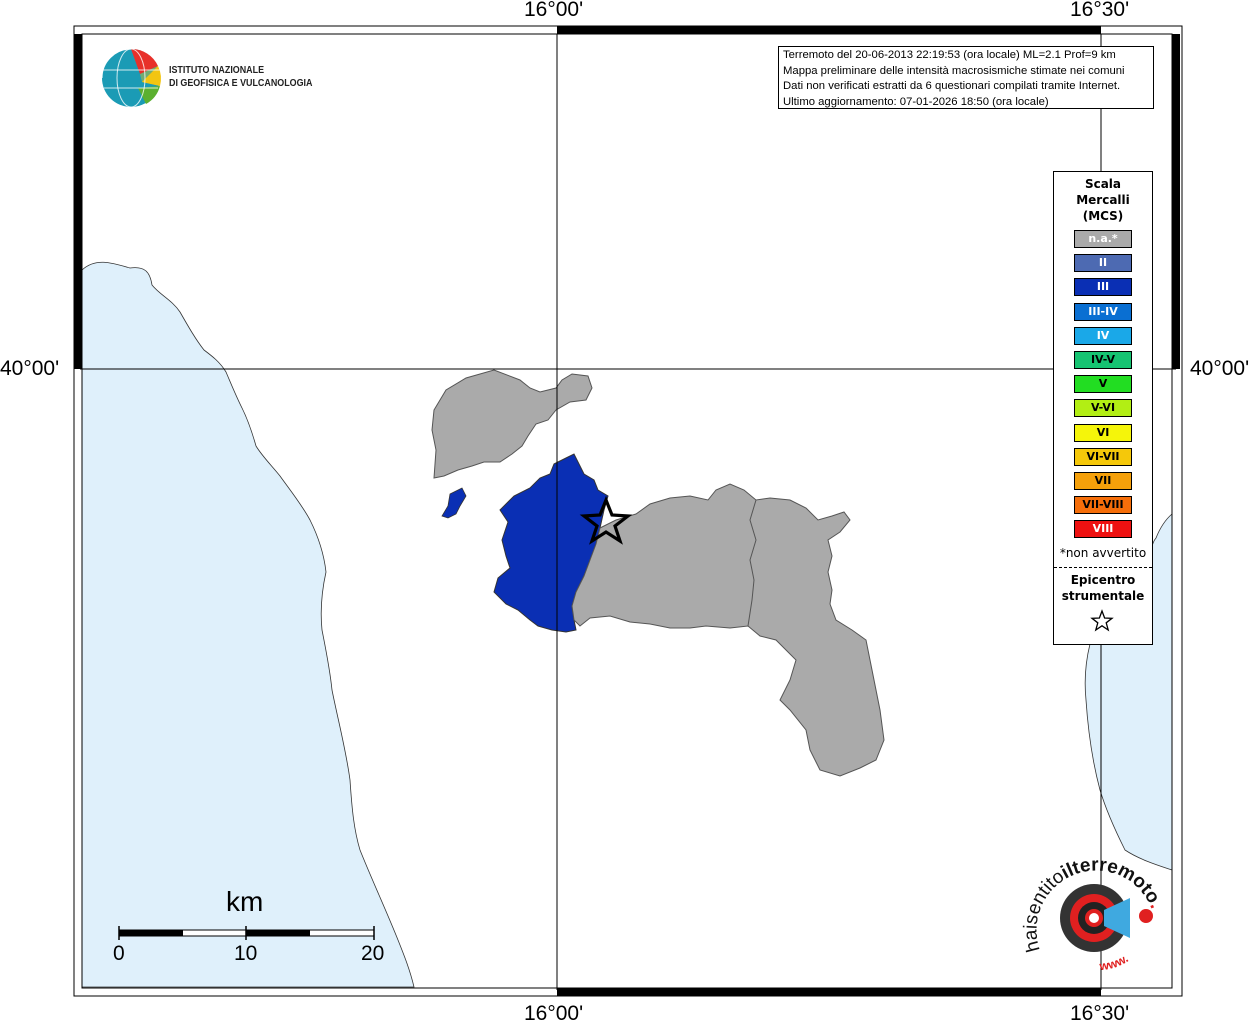  Describe the element at coordinates (1044, 910) in the screenshot. I see `brand-text-1: haisentito` at that location.